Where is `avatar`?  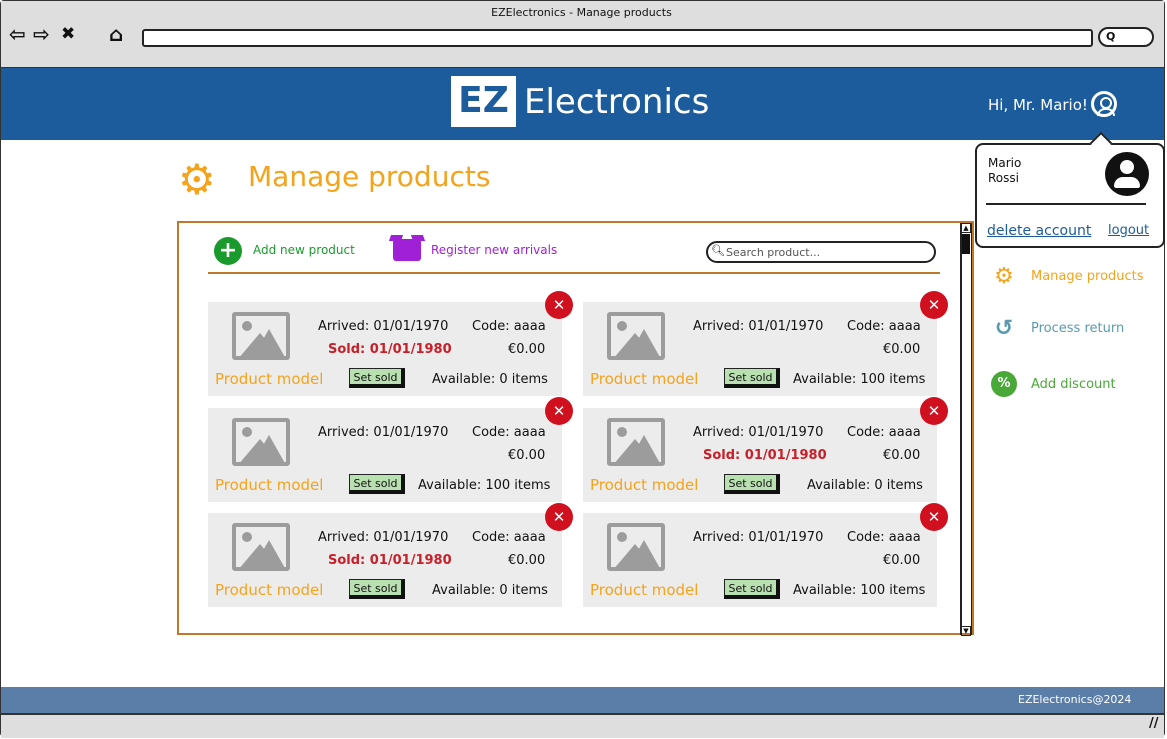
avatar is located at coordinates (1127, 174).